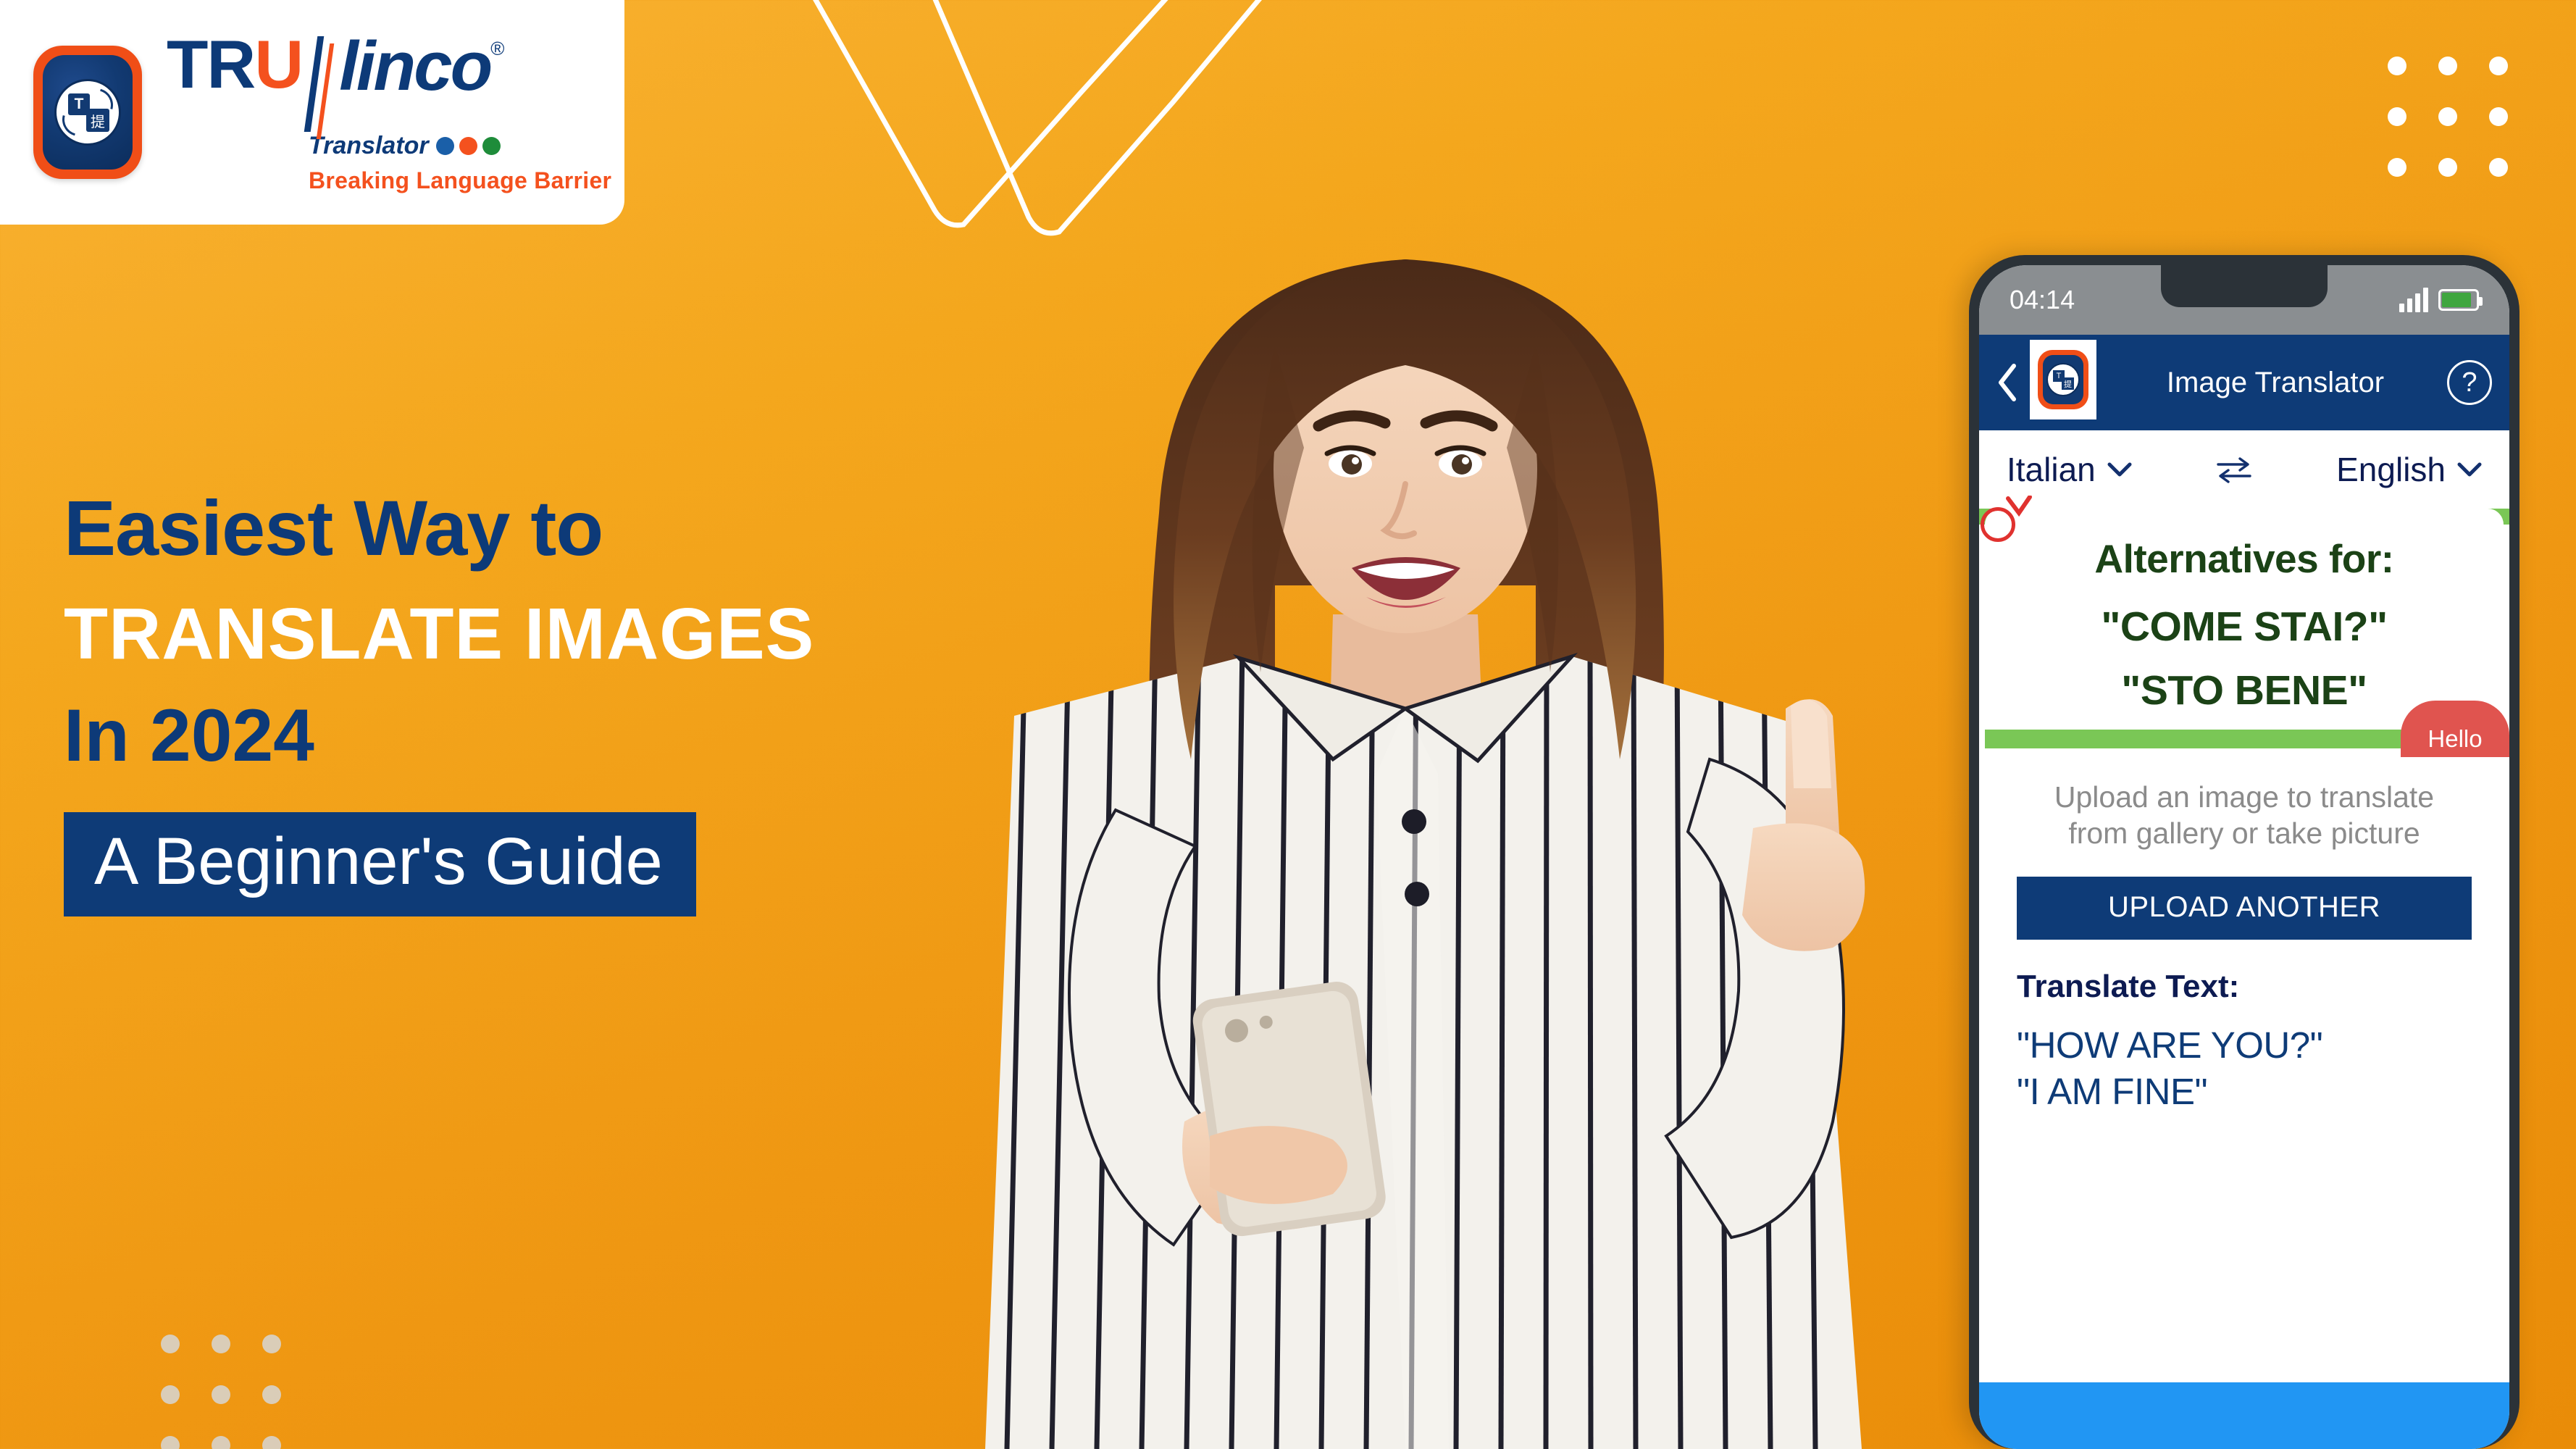  What do you see at coordinates (497, 49) in the screenshot?
I see `registered-mark: ®` at bounding box center [497, 49].